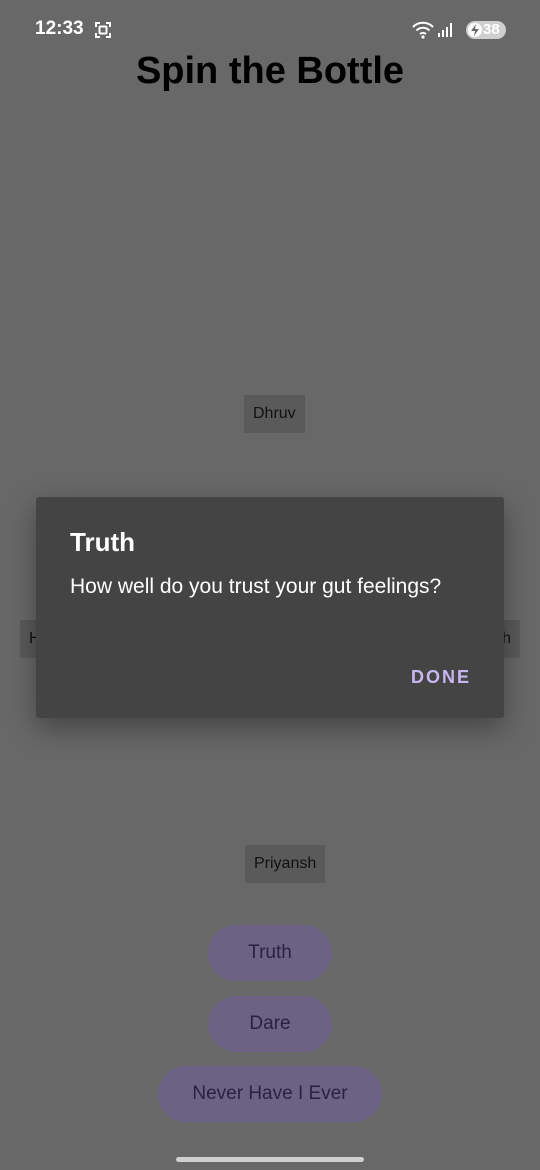 The height and width of the screenshot is (1170, 540). Describe the element at coordinates (423, 30) in the screenshot. I see `wifi-icon` at that location.